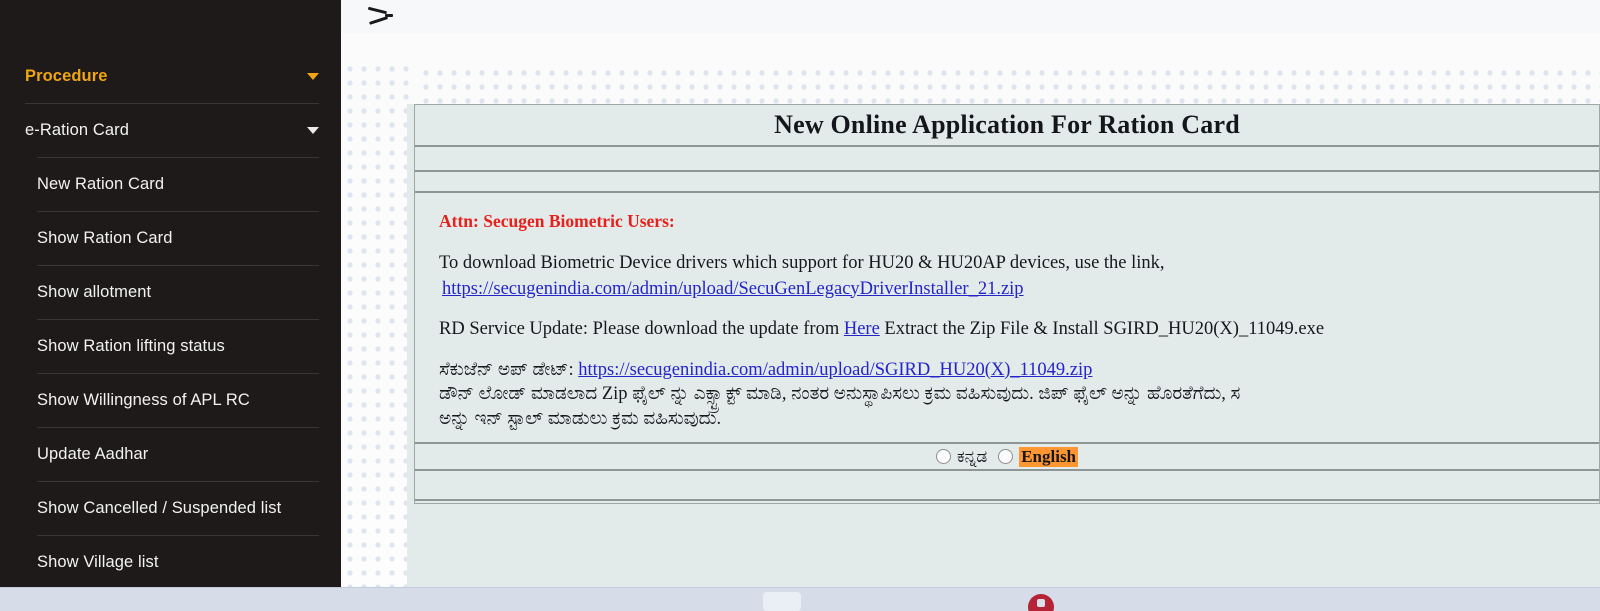 The width and height of the screenshot is (1600, 611). What do you see at coordinates (380, 15) in the screenshot?
I see `partial-logo-icon` at bounding box center [380, 15].